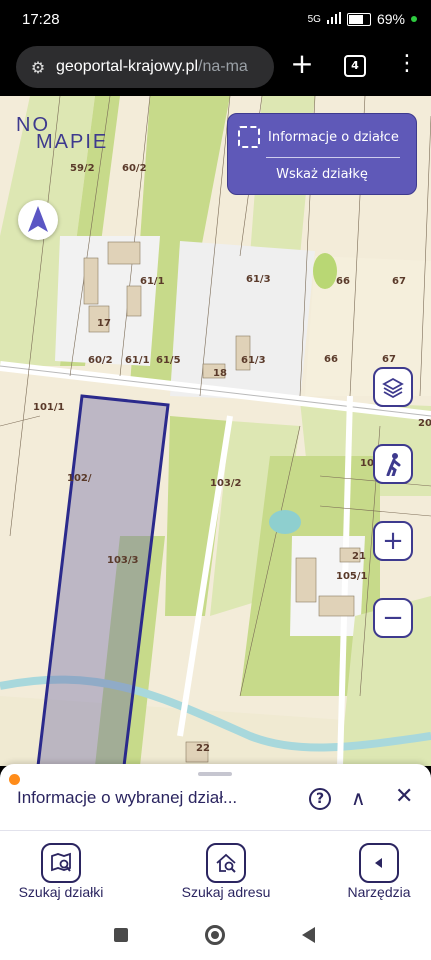  I want to click on parcel-number-label: 105/1, so click(352, 576).